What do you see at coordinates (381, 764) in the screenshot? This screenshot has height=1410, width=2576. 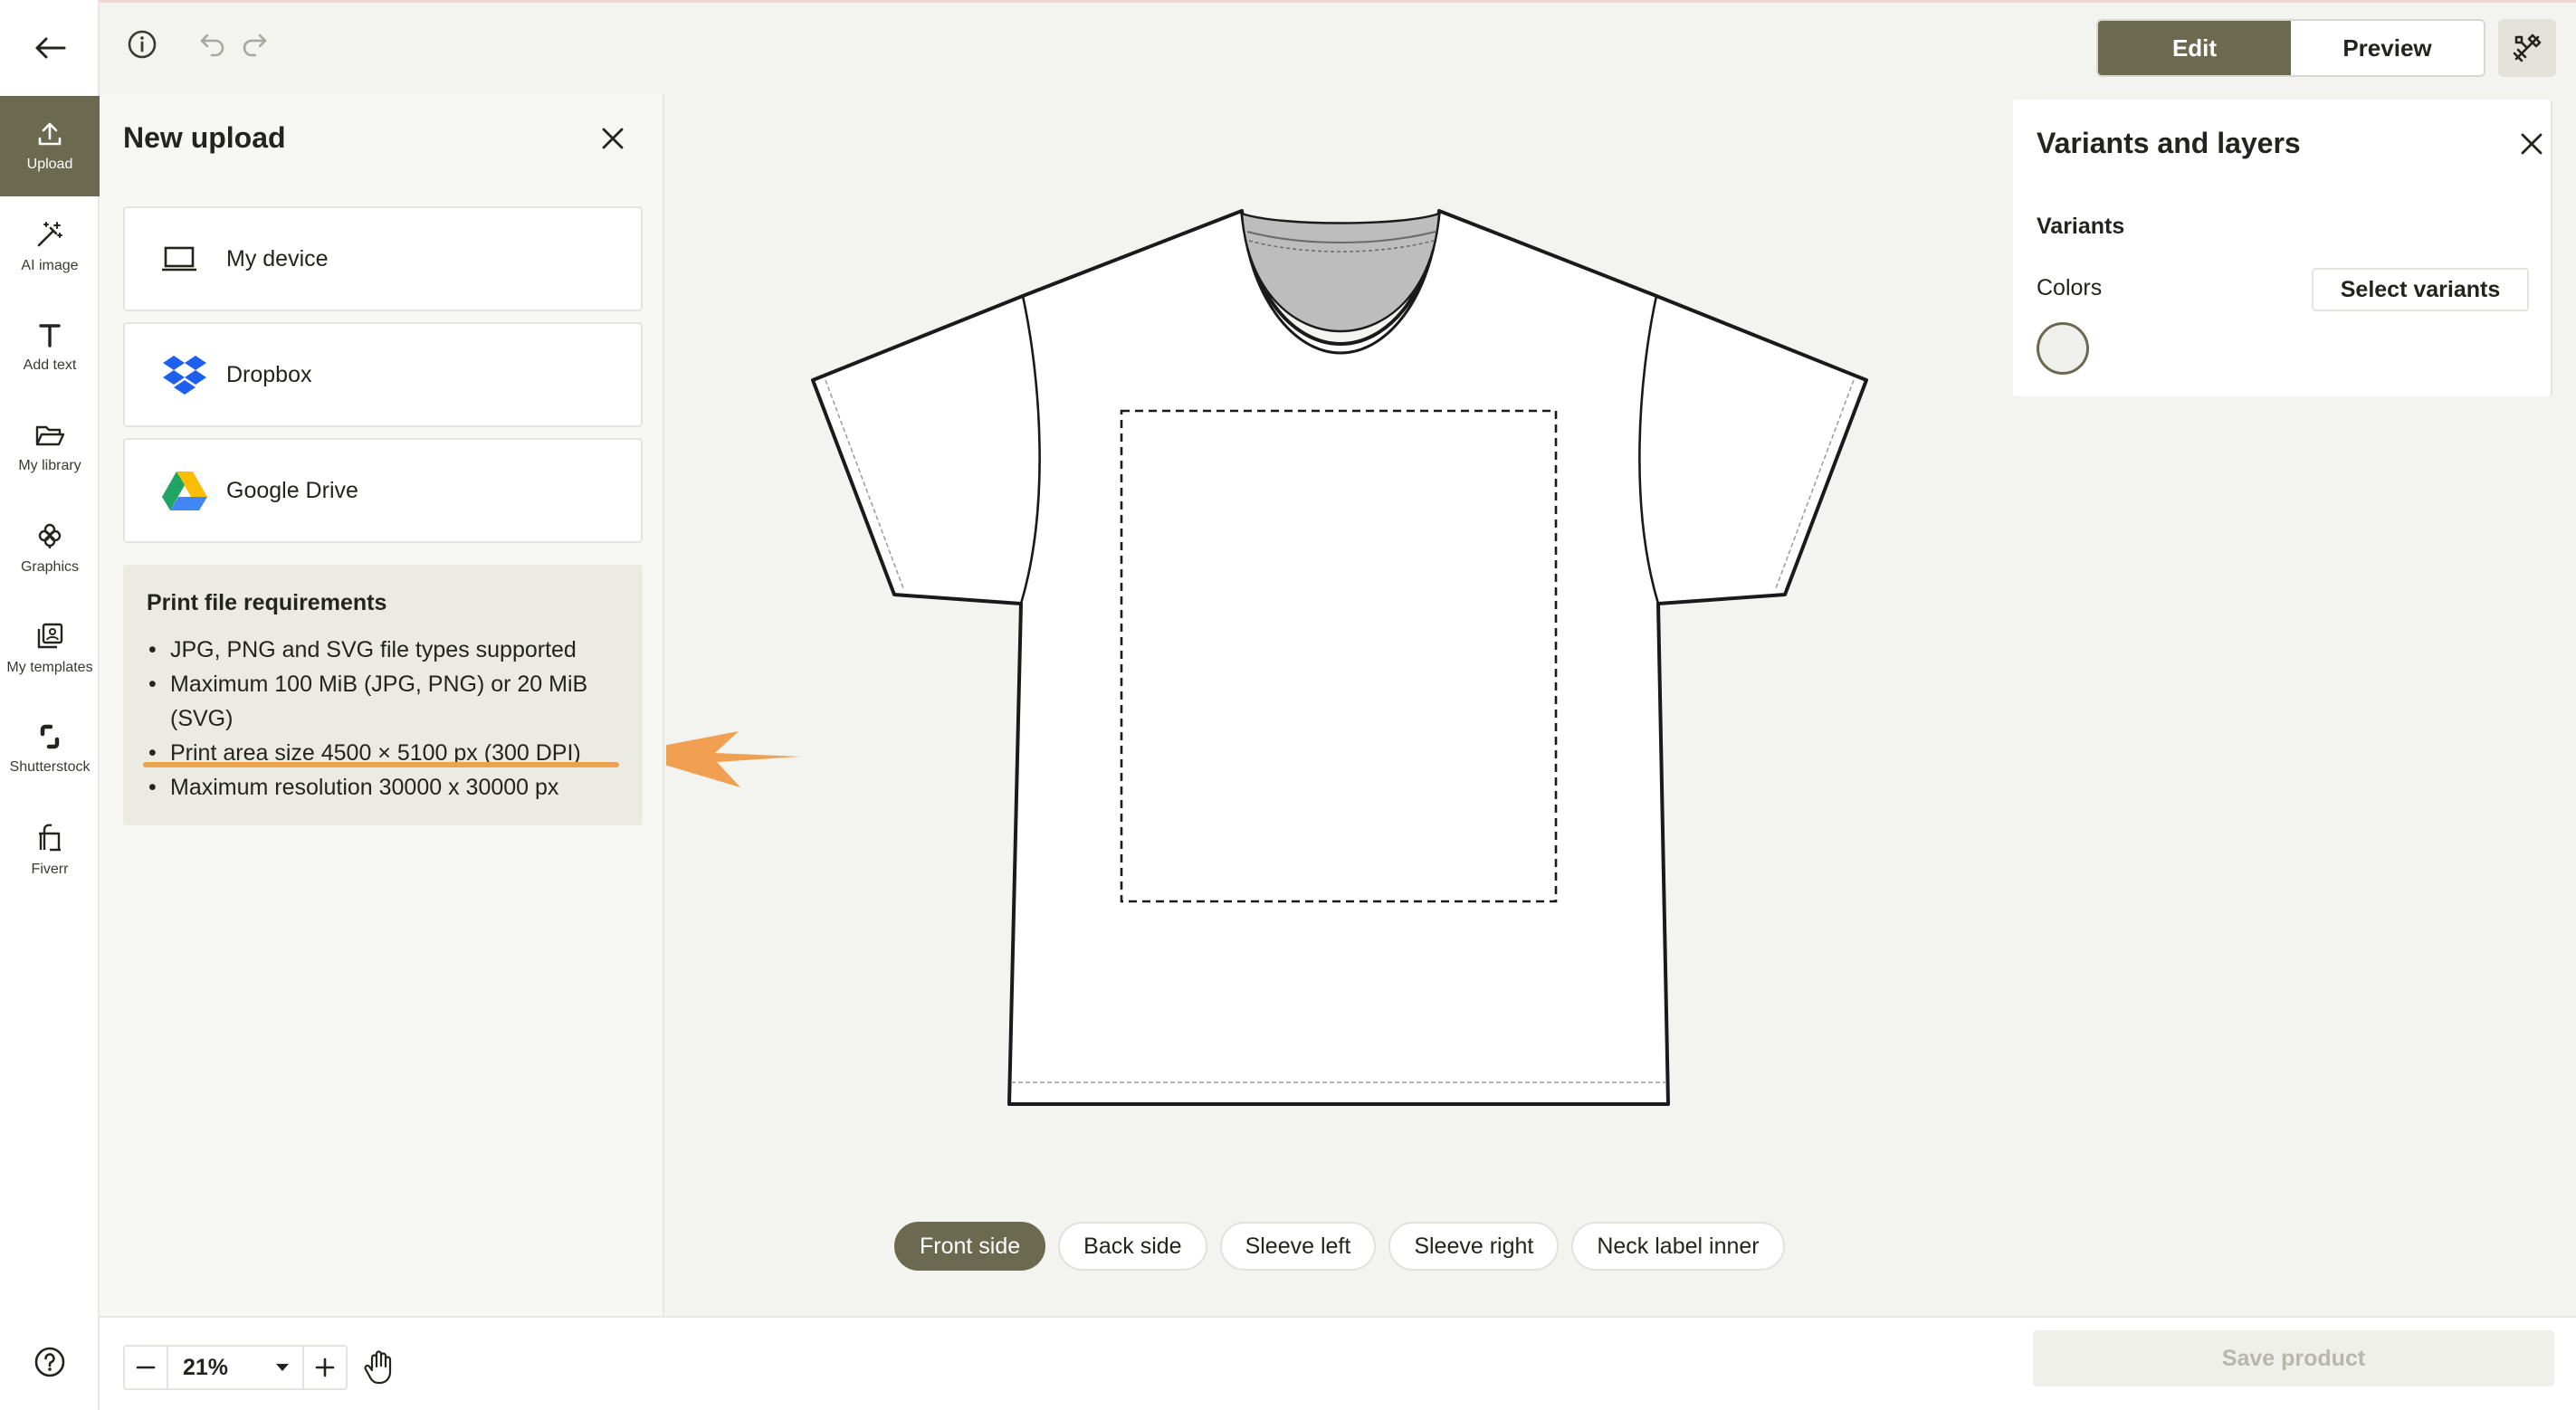 I see `highlight-underline` at bounding box center [381, 764].